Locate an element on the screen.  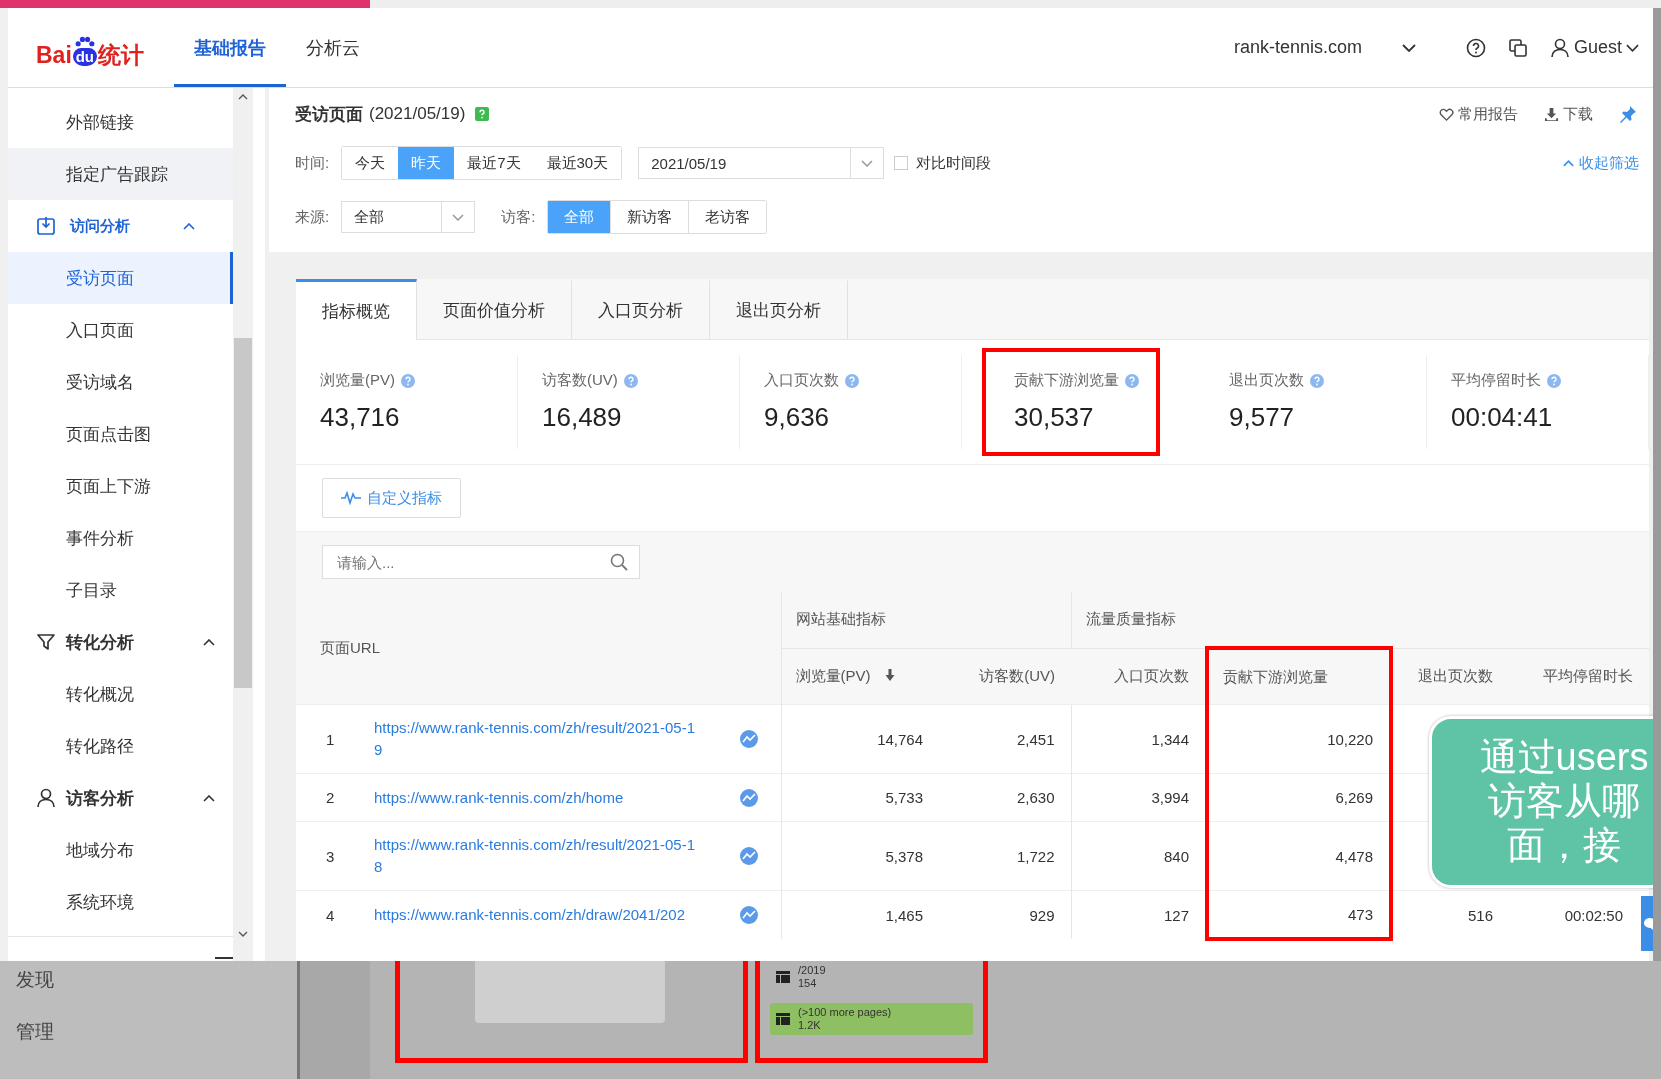
date-picker: 2021/05/19 is located at coordinates (761, 163).